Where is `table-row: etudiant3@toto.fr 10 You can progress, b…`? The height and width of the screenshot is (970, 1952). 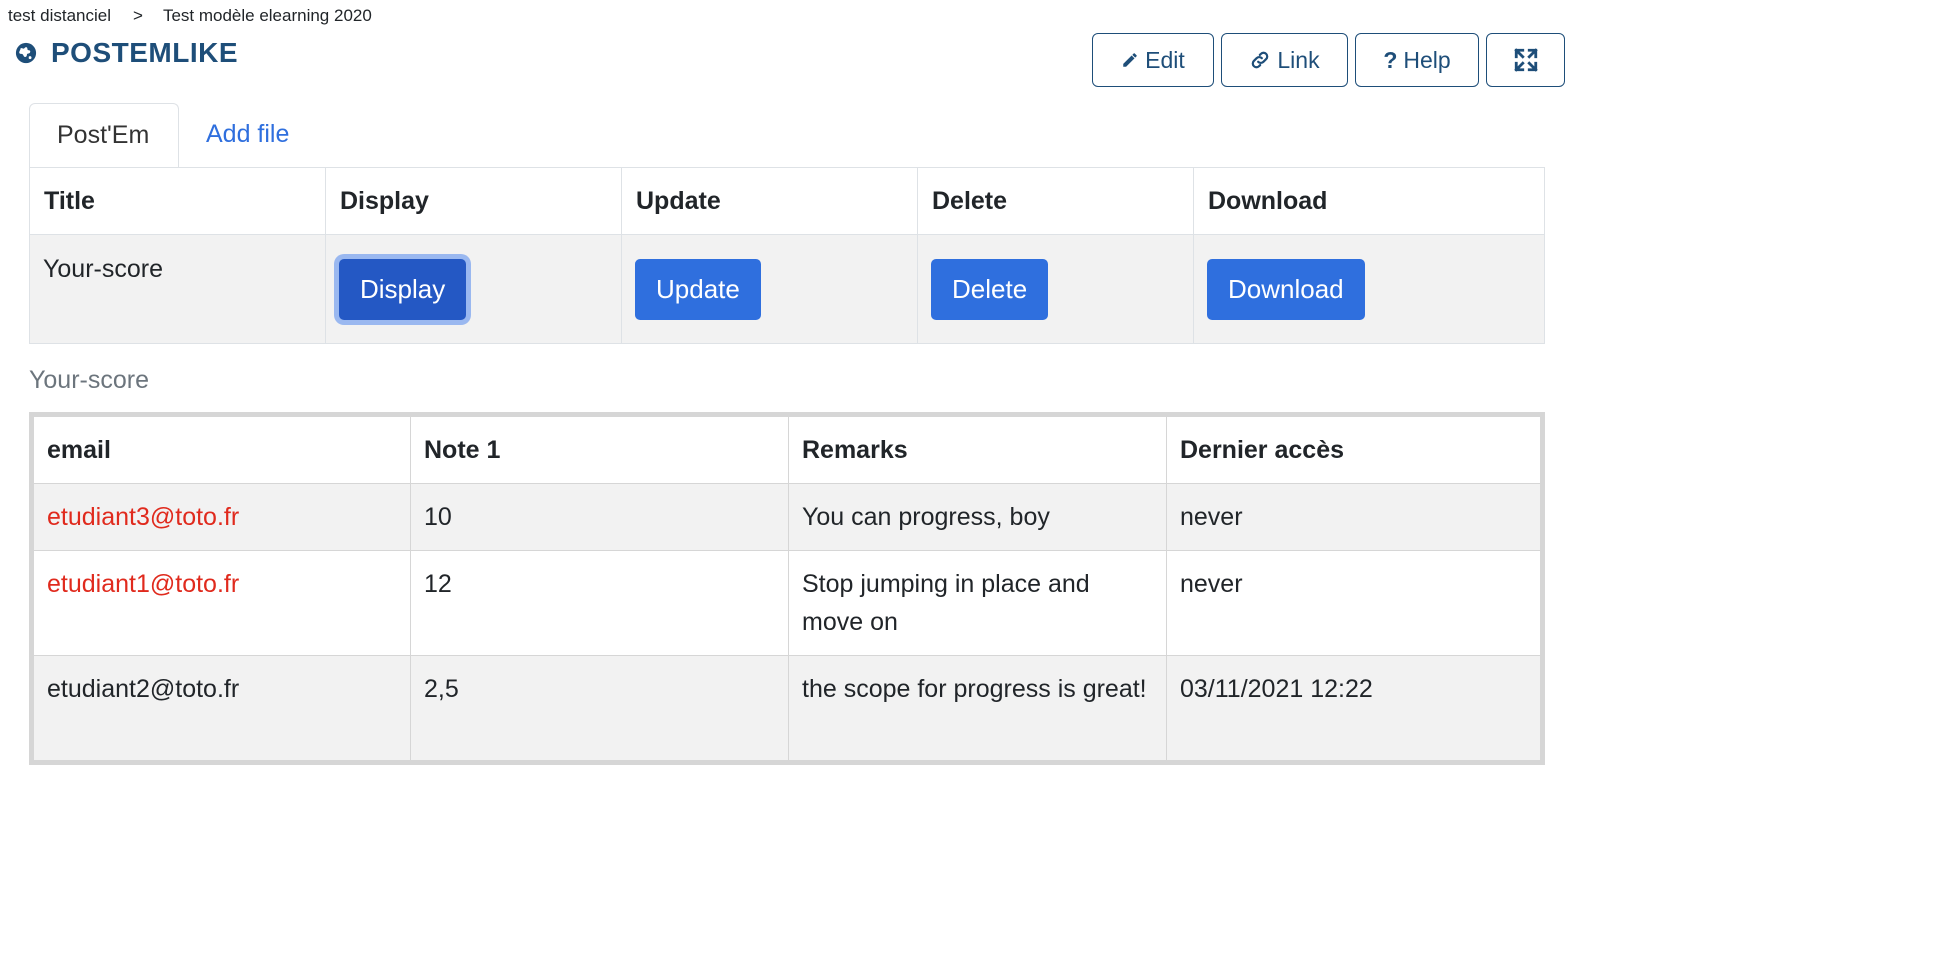
table-row: etudiant3@toto.fr 10 You can progress, b… is located at coordinates (787, 517).